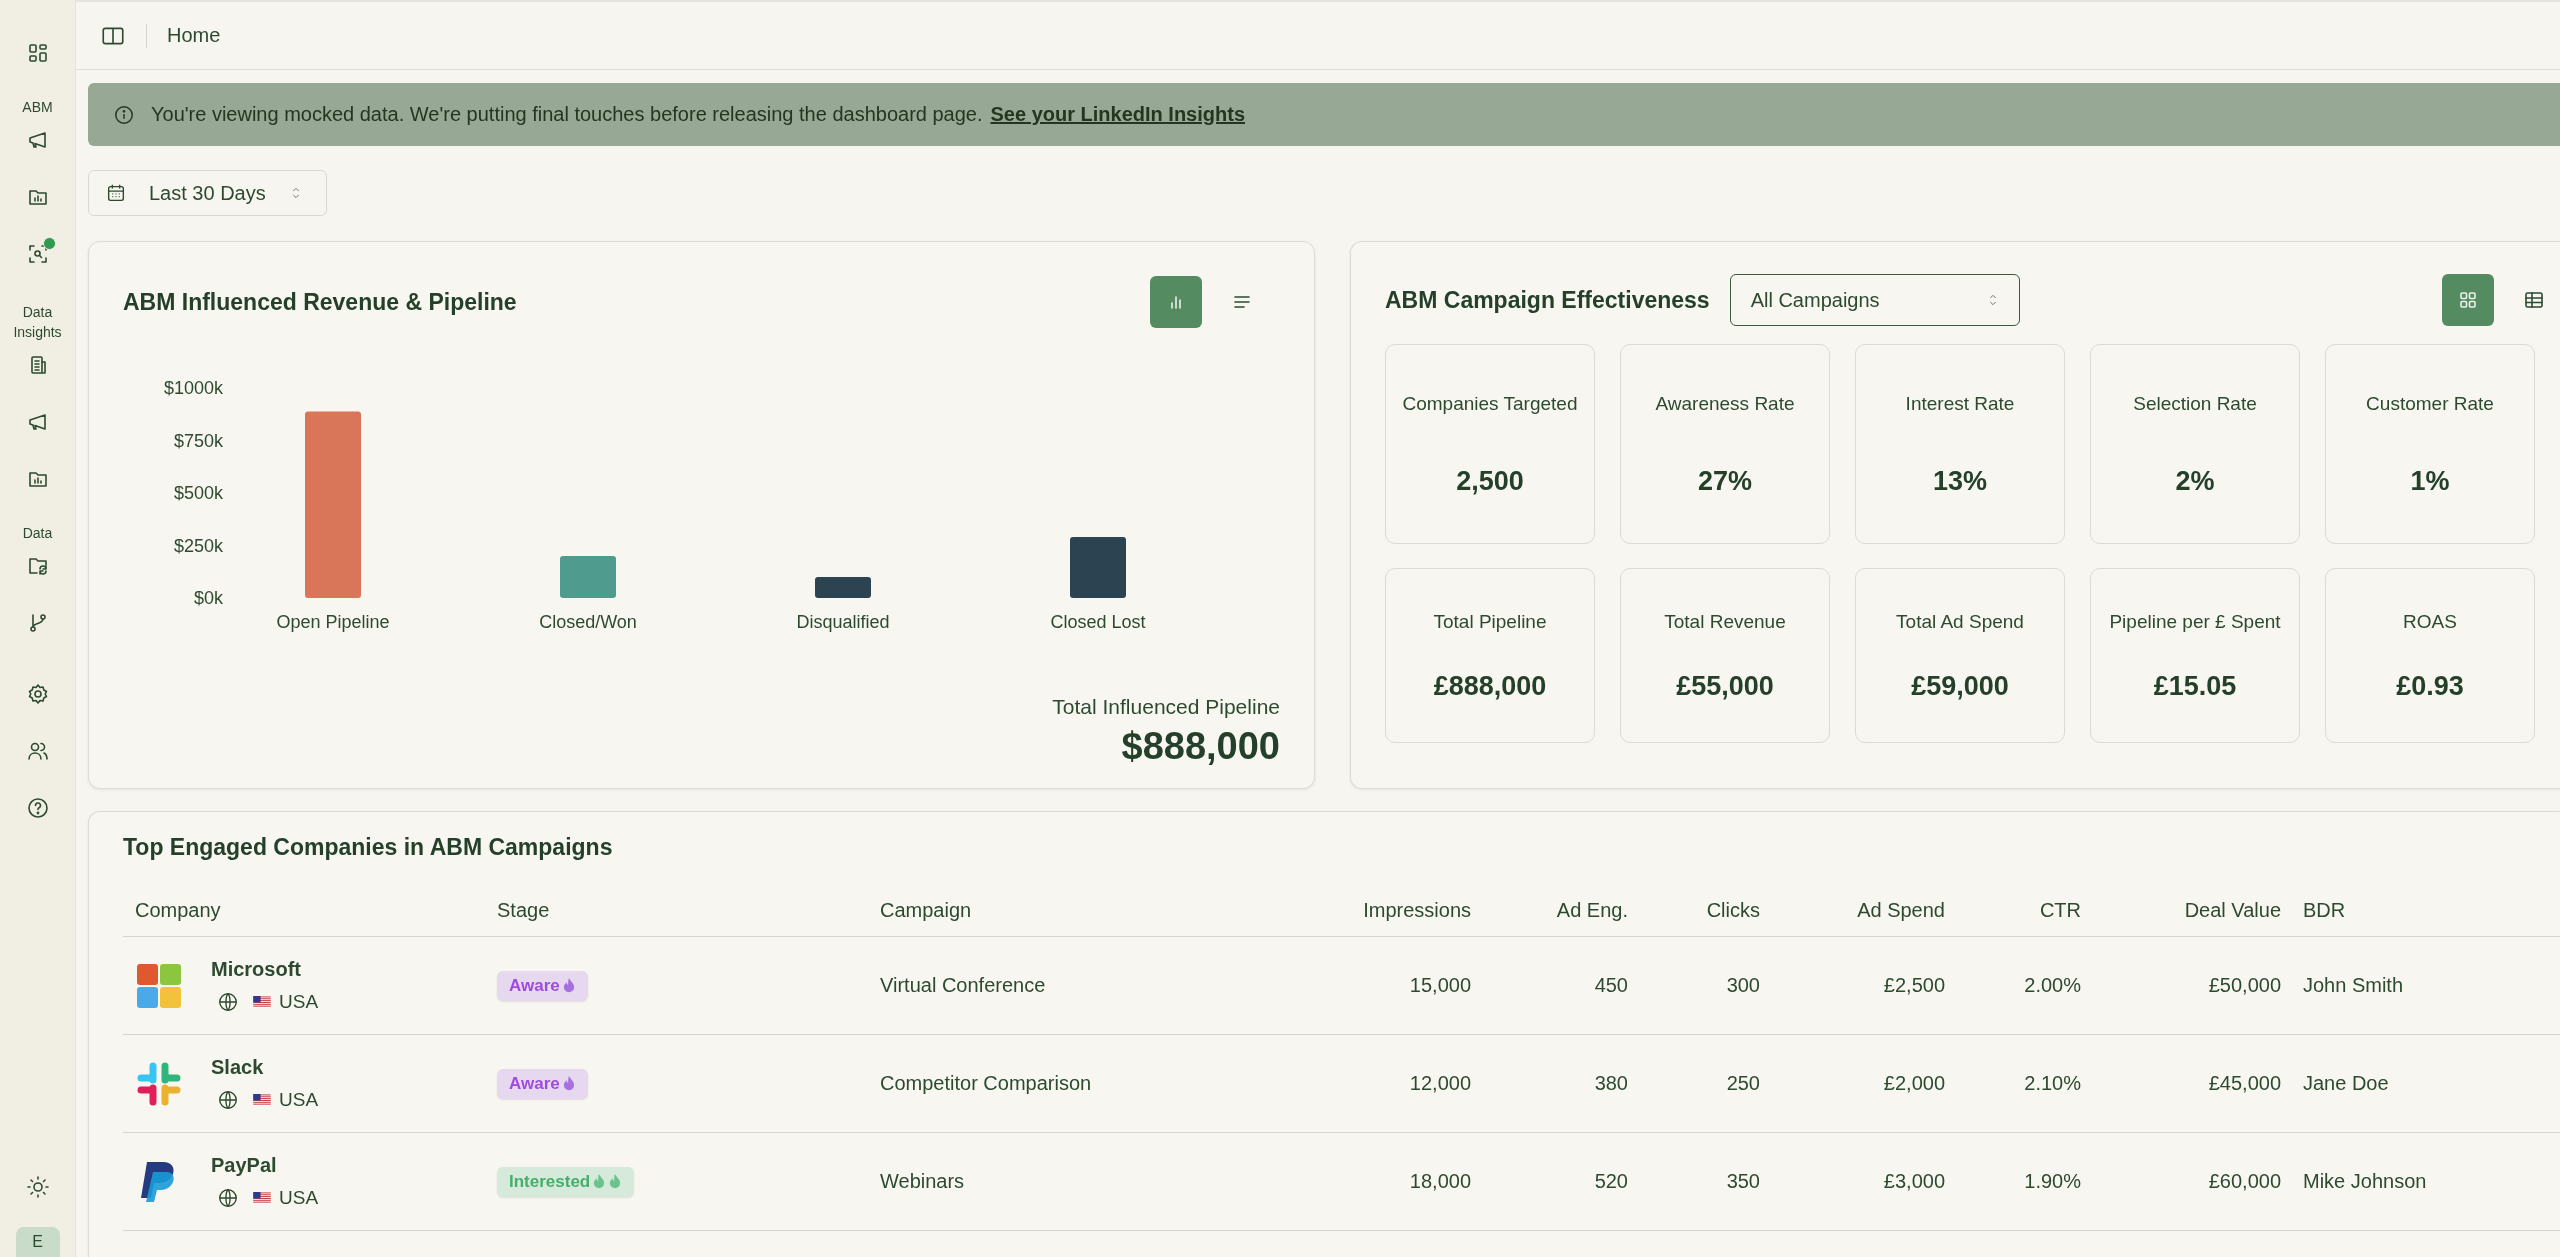  What do you see at coordinates (1960, 621) in the screenshot?
I see `metric-label: Total Ad Spend` at bounding box center [1960, 621].